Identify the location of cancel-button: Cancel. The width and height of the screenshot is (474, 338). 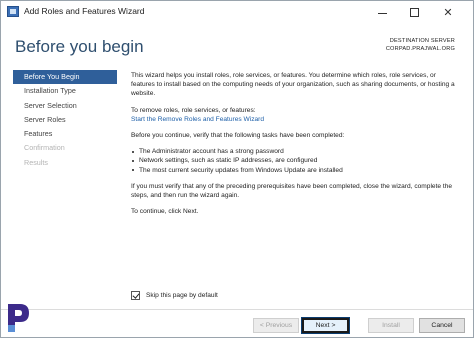
(442, 325).